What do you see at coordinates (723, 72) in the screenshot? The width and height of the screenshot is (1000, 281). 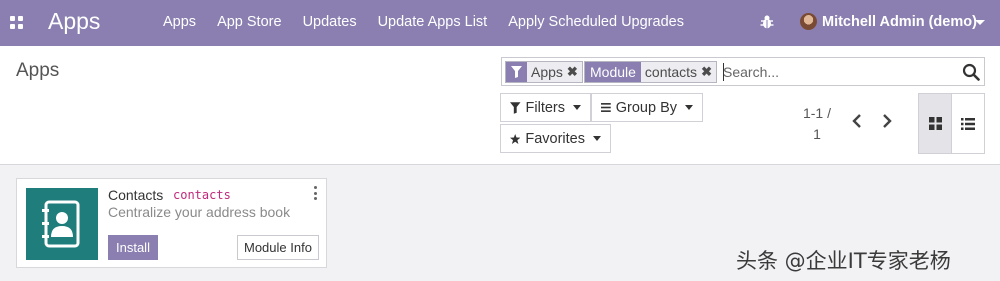 I see `text-cursor` at bounding box center [723, 72].